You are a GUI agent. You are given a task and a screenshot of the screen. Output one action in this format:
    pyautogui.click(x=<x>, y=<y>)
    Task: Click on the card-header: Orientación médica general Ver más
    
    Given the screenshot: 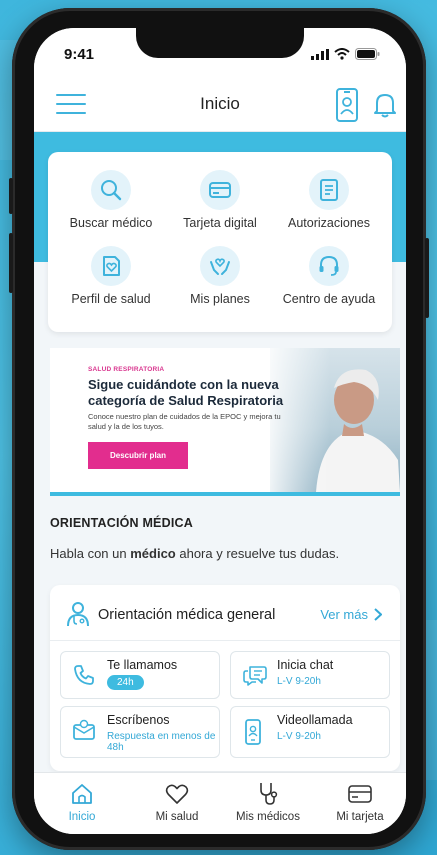 What is the action you would take?
    pyautogui.click(x=225, y=613)
    